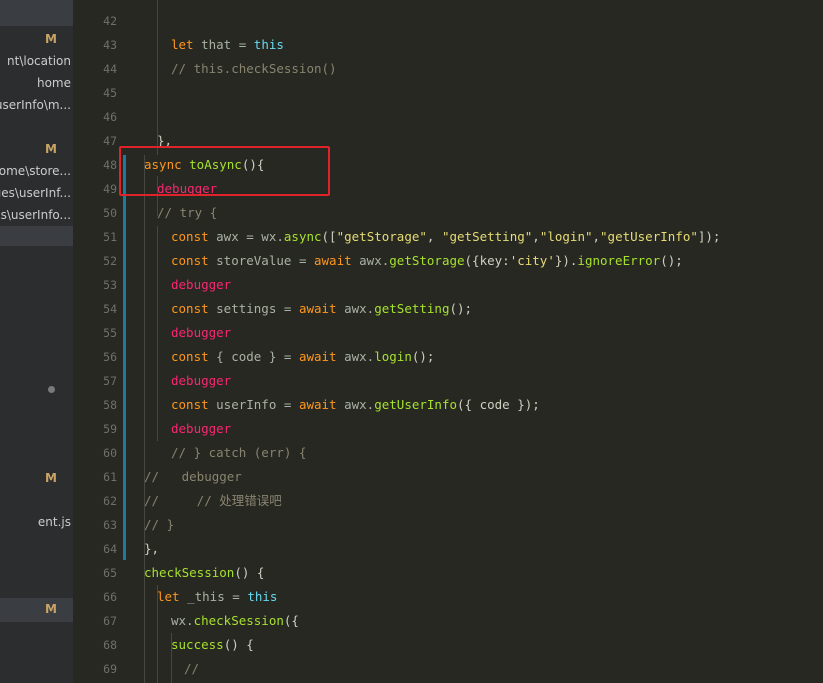 The height and width of the screenshot is (683, 823). I want to click on line-number: 53, so click(110, 285).